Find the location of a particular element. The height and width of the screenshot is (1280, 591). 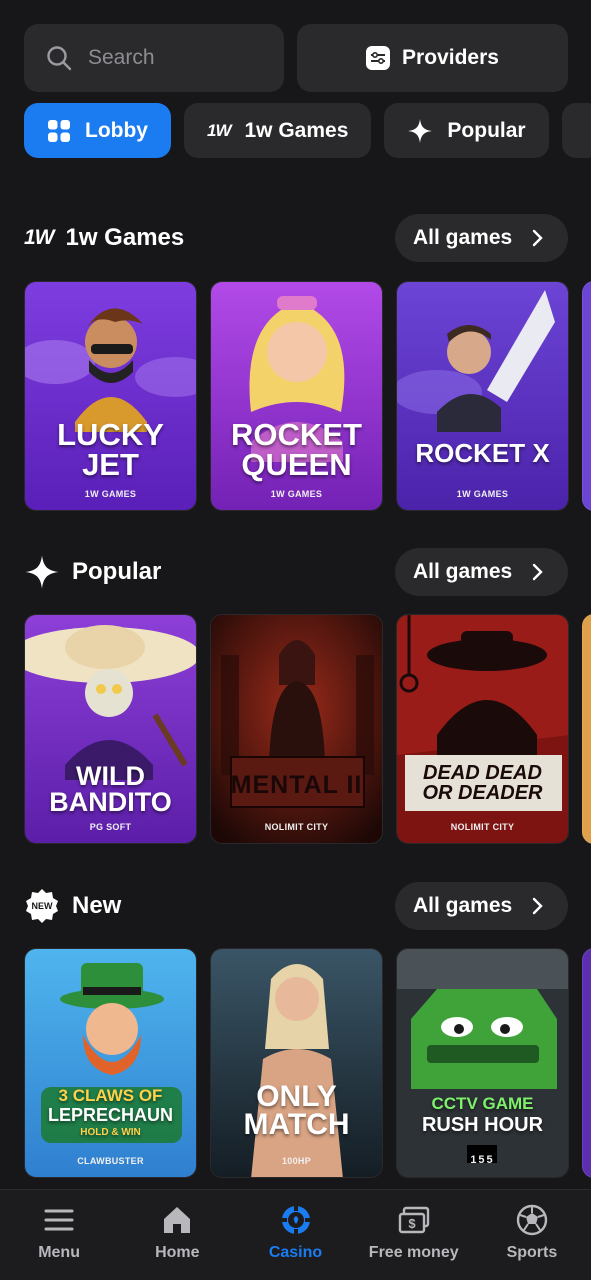

nav-home: Home is located at coordinates (177, 1235).